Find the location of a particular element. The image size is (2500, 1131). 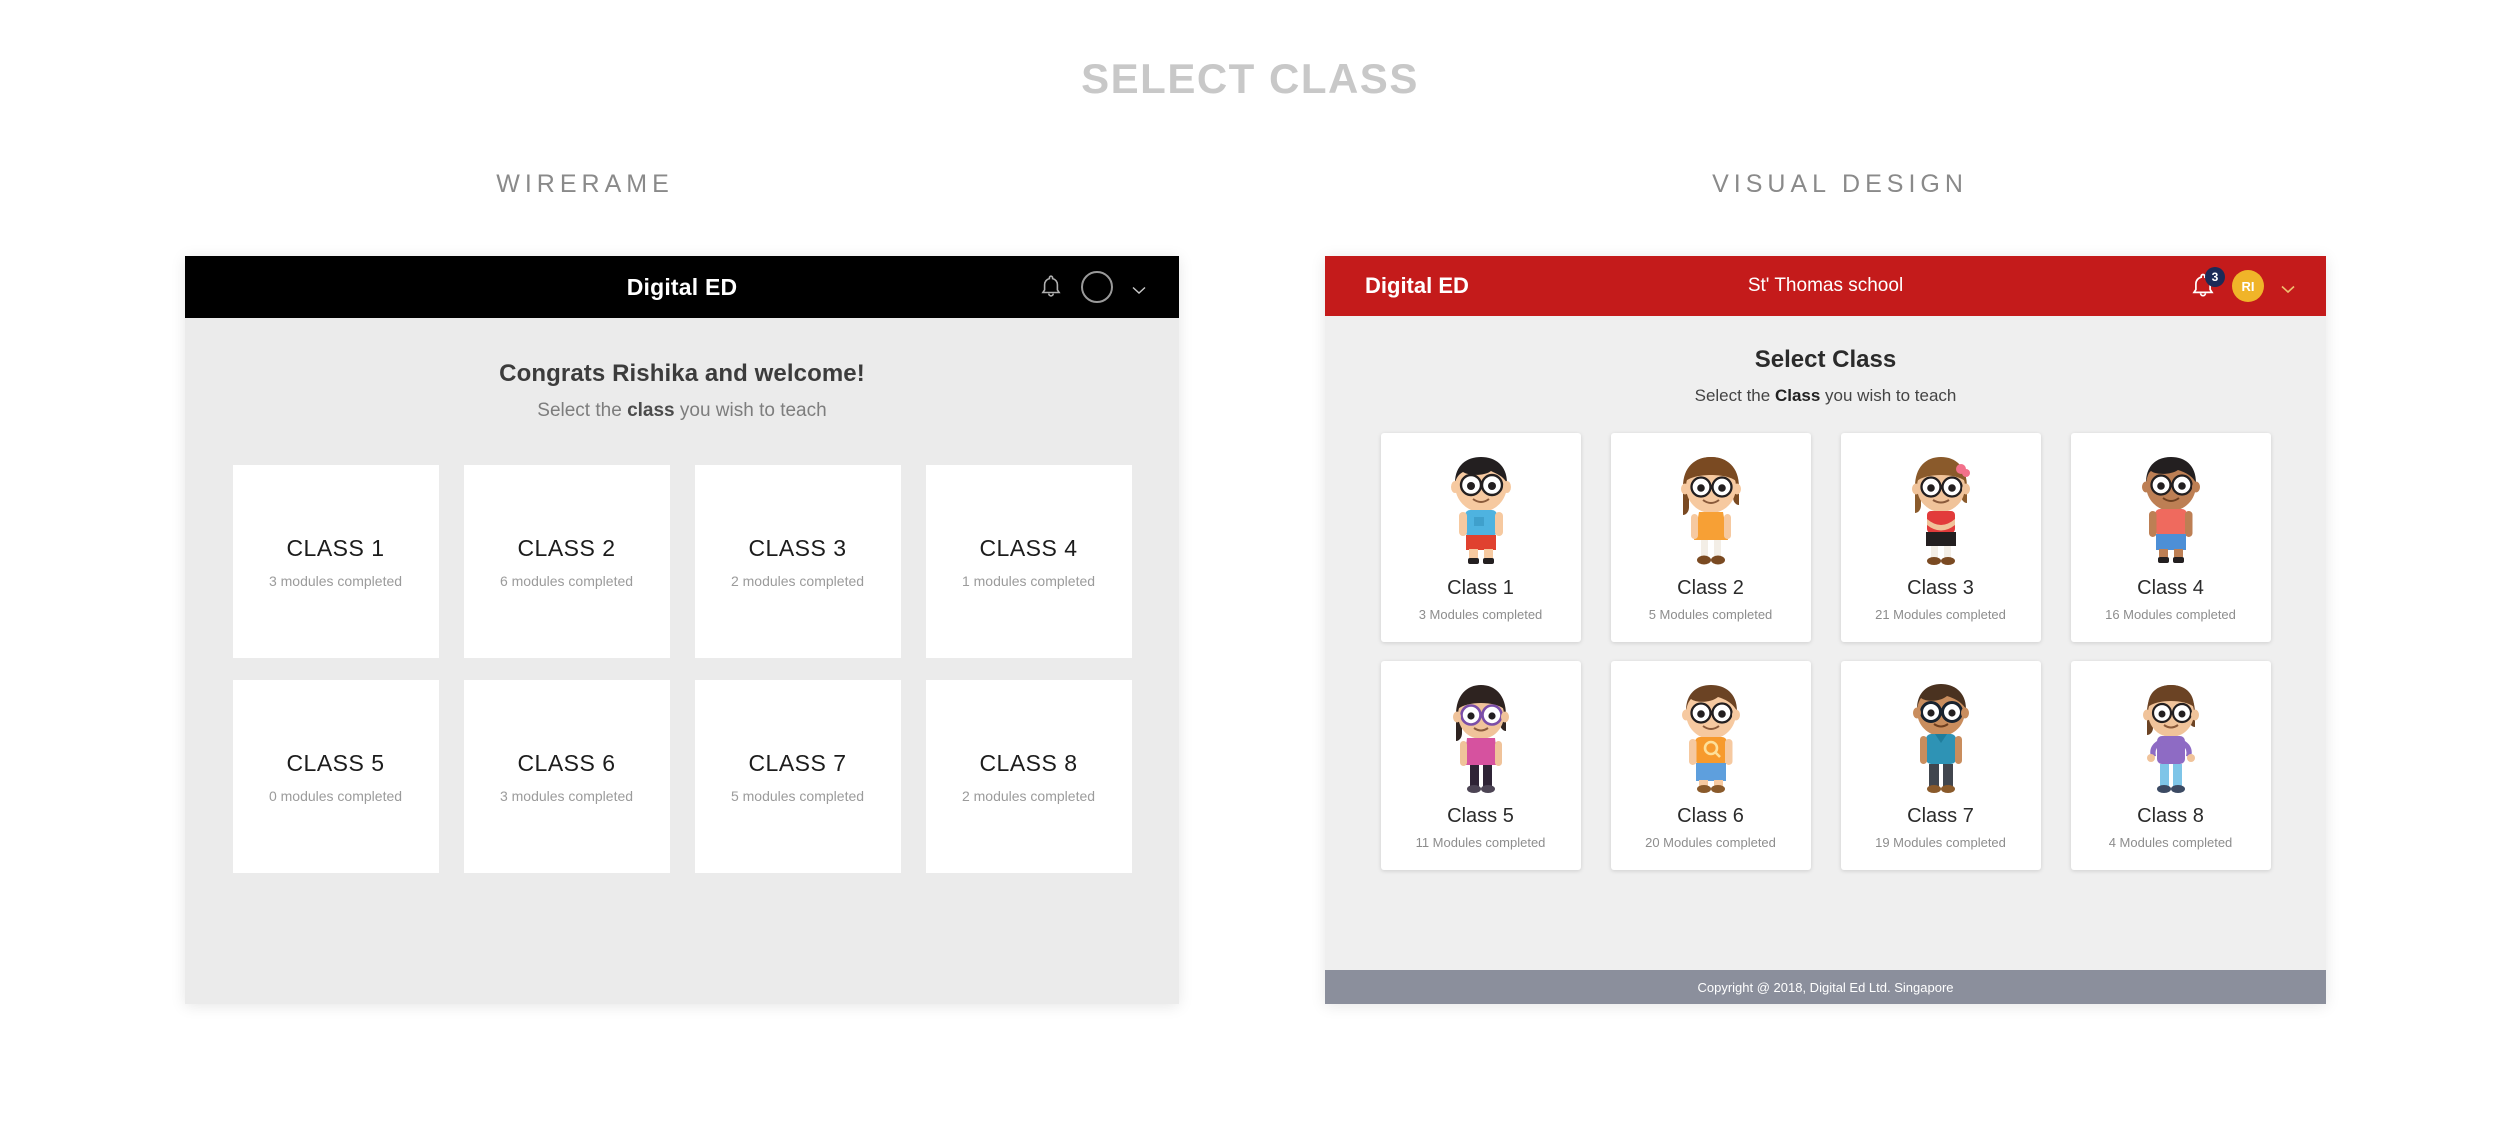

notifications-button: 3 is located at coordinates (2207, 283).